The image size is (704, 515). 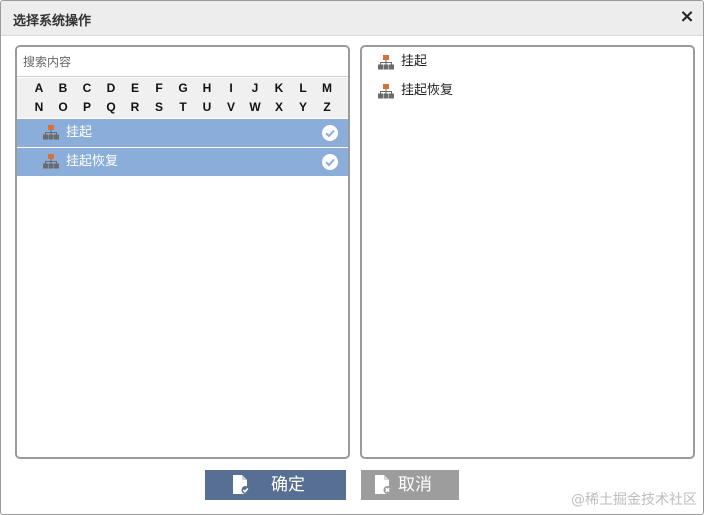 I want to click on operation-item-suspend: 挂起, so click(x=182, y=133).